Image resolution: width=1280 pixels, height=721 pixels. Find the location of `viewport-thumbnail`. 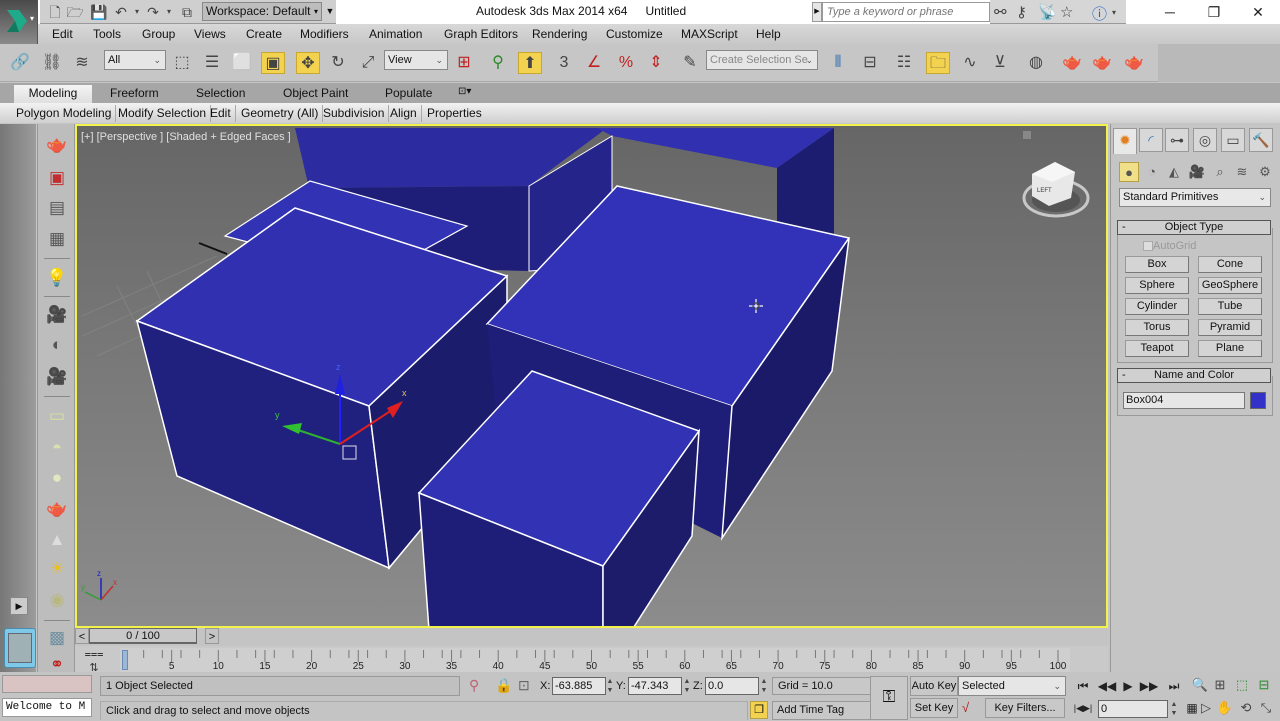

viewport-thumbnail is located at coordinates (20, 648).